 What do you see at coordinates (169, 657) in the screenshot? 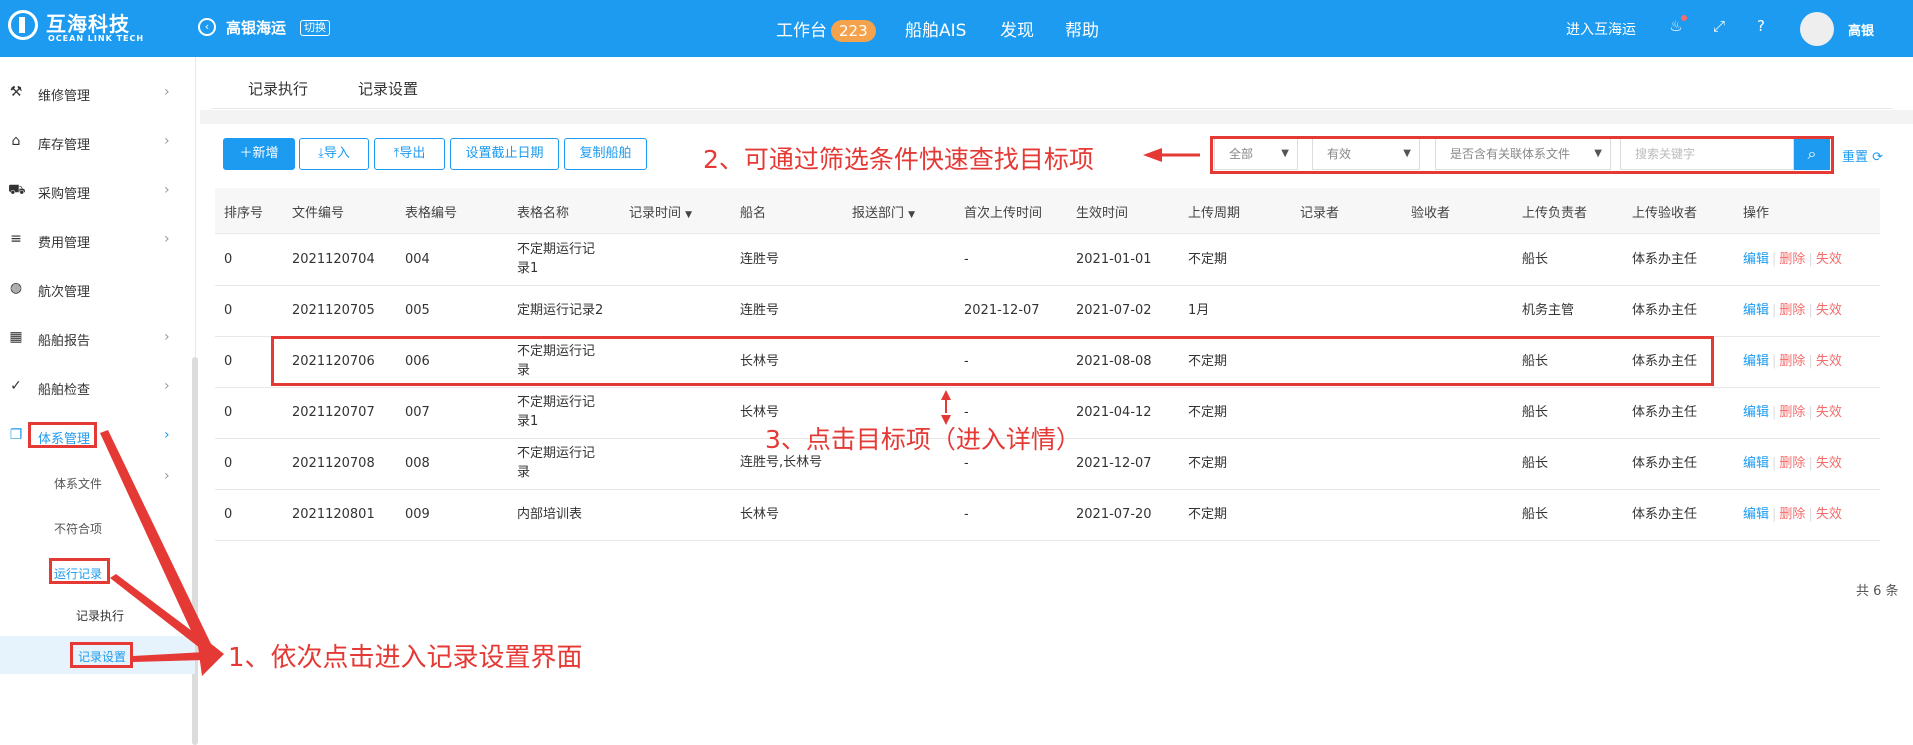
I see `arrow-line-step1-c` at bounding box center [169, 657].